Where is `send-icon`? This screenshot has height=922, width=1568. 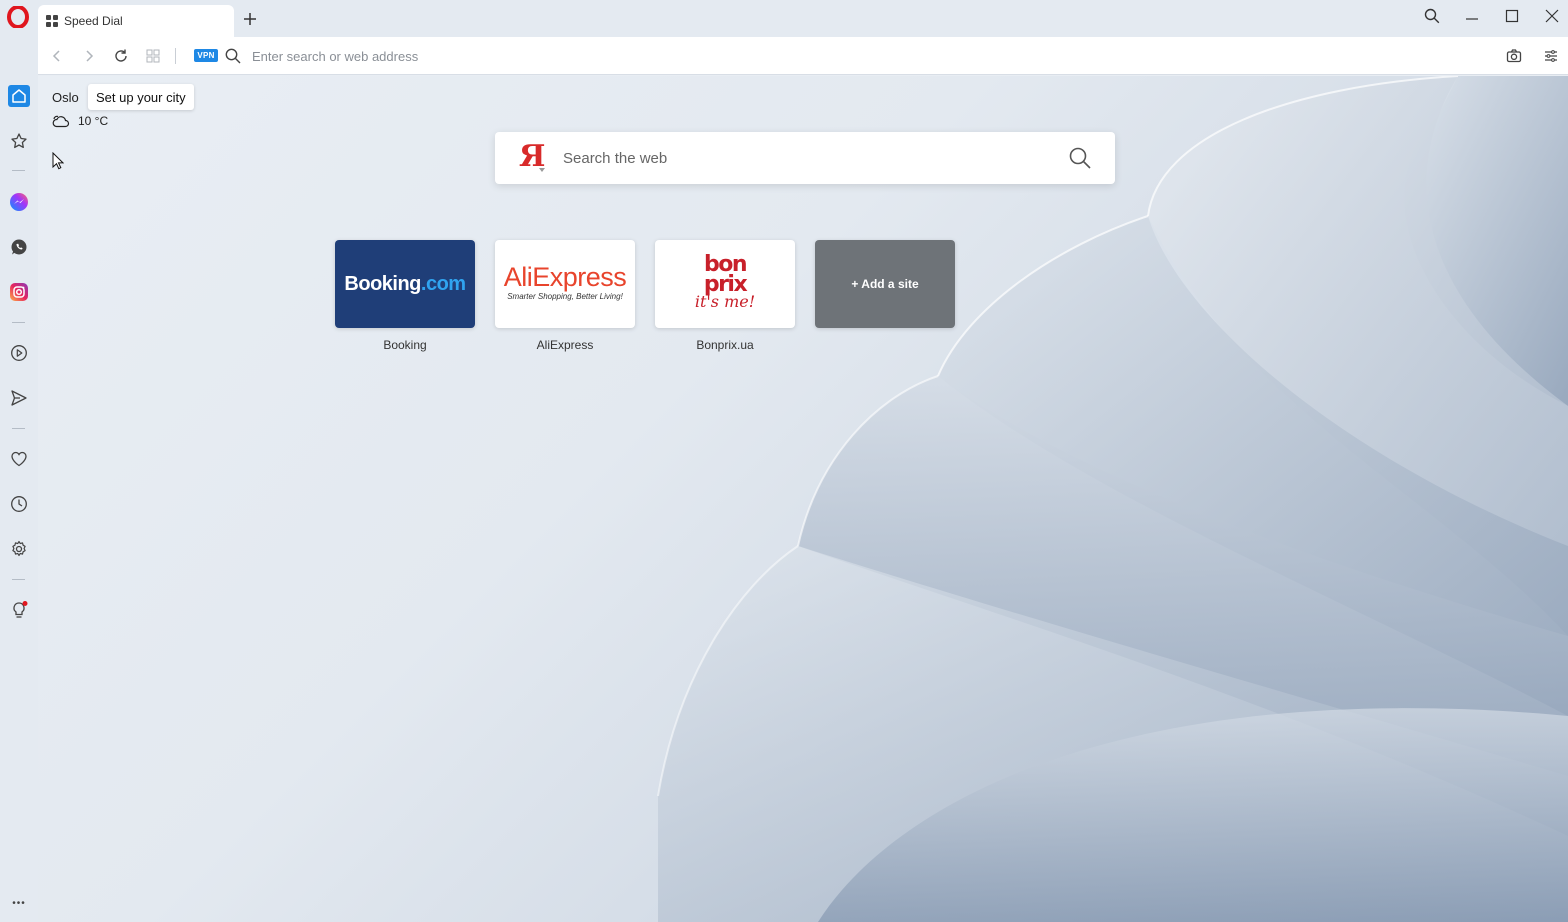 send-icon is located at coordinates (19, 398).